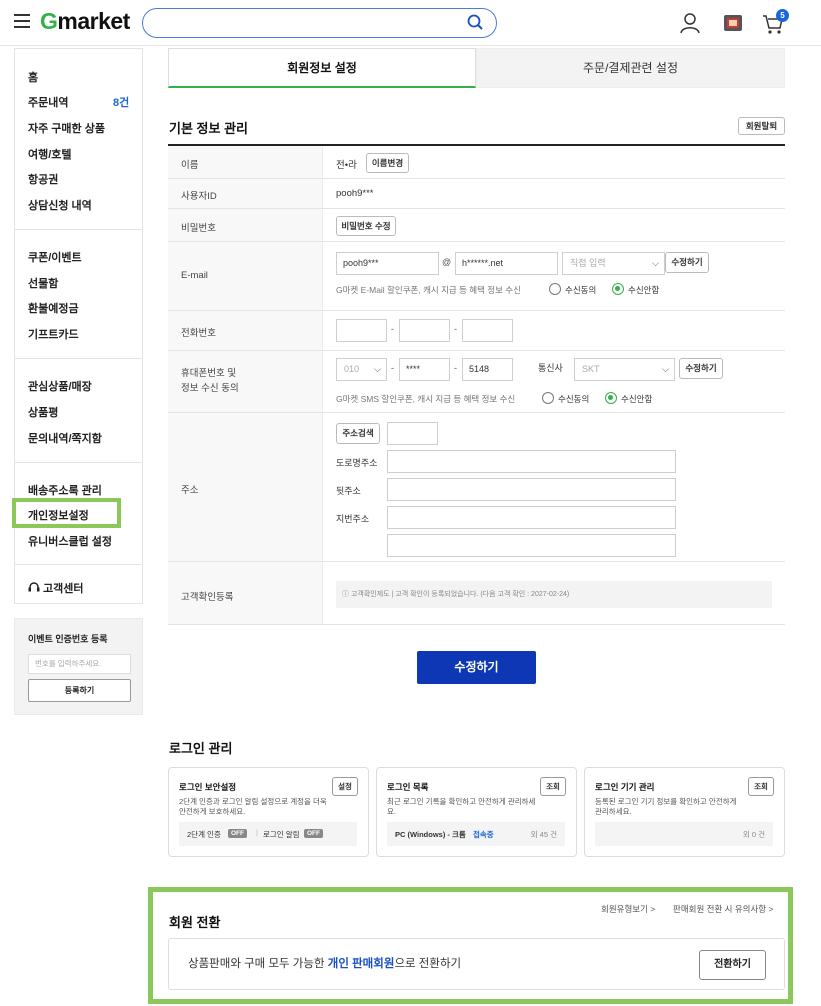 Image resolution: width=821 pixels, height=1006 pixels. Describe the element at coordinates (611, 398) in the screenshot. I see `mobile-disagree-radio` at that location.